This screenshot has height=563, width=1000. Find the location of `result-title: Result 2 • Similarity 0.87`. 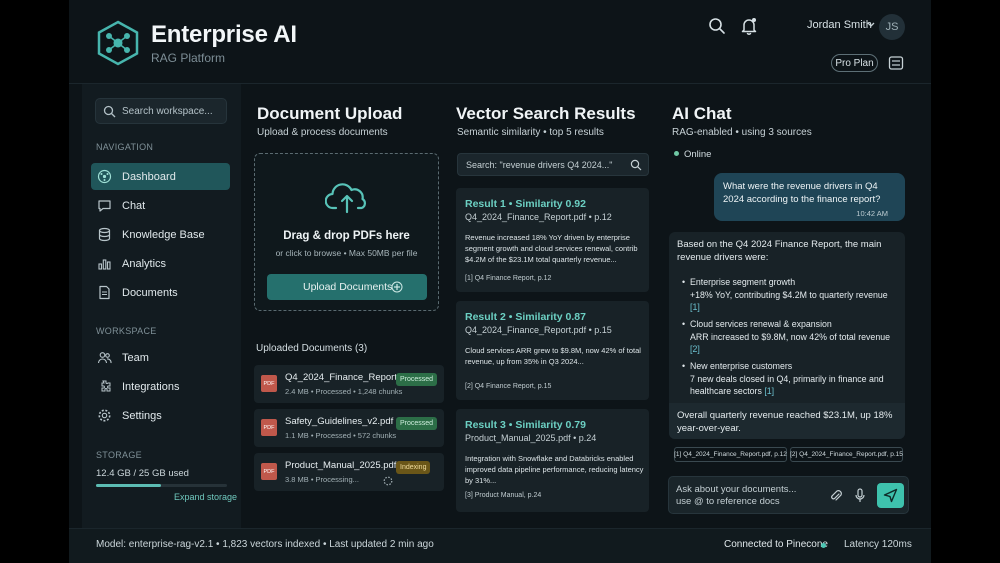

result-title: Result 2 • Similarity 0.87 is located at coordinates (525, 317).